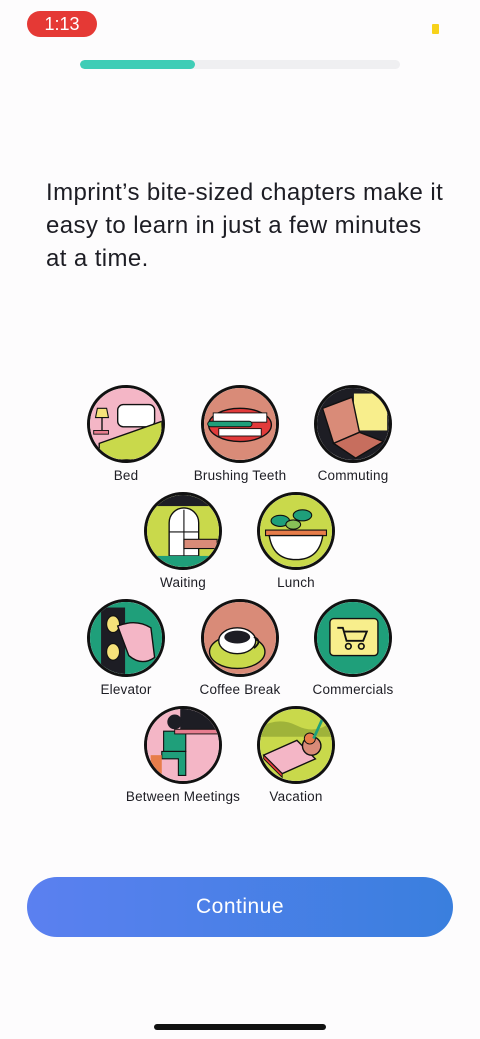  I want to click on moment-elevator: Elevator, so click(126, 648).